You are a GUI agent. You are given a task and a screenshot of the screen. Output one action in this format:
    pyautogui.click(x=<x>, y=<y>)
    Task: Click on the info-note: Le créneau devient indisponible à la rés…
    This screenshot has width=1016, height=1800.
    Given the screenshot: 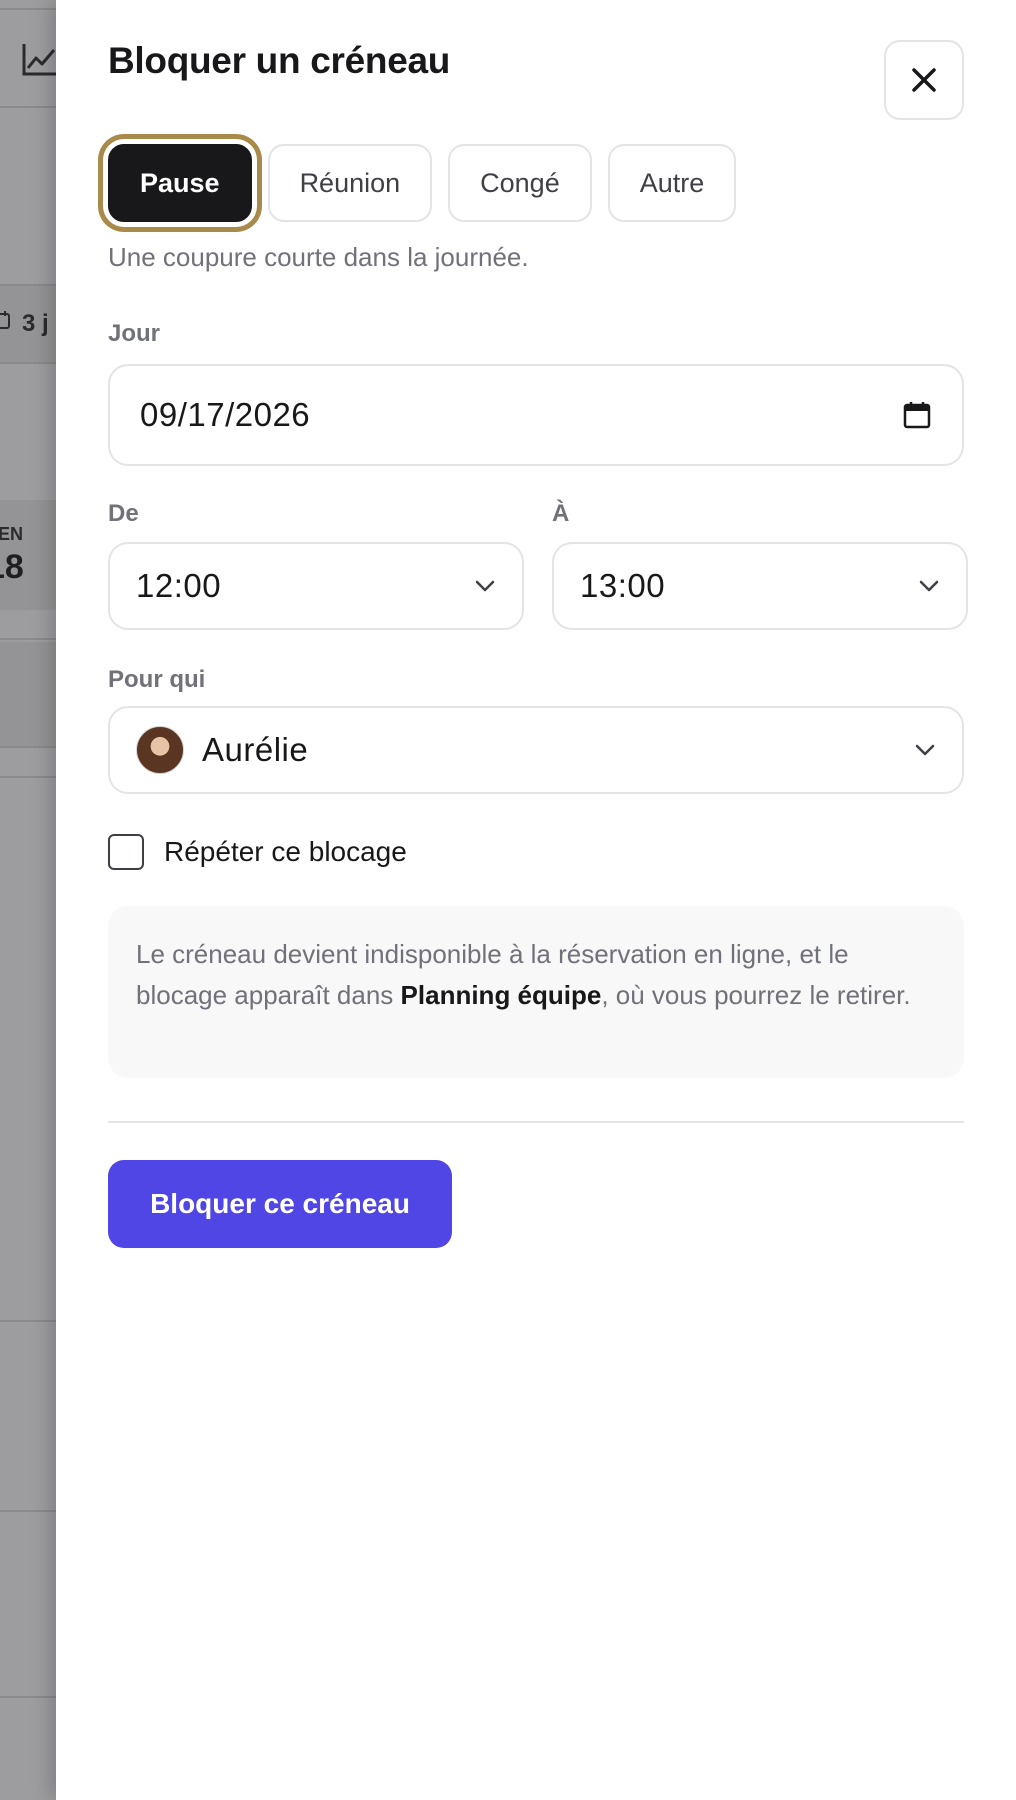 What is the action you would take?
    pyautogui.click(x=536, y=992)
    